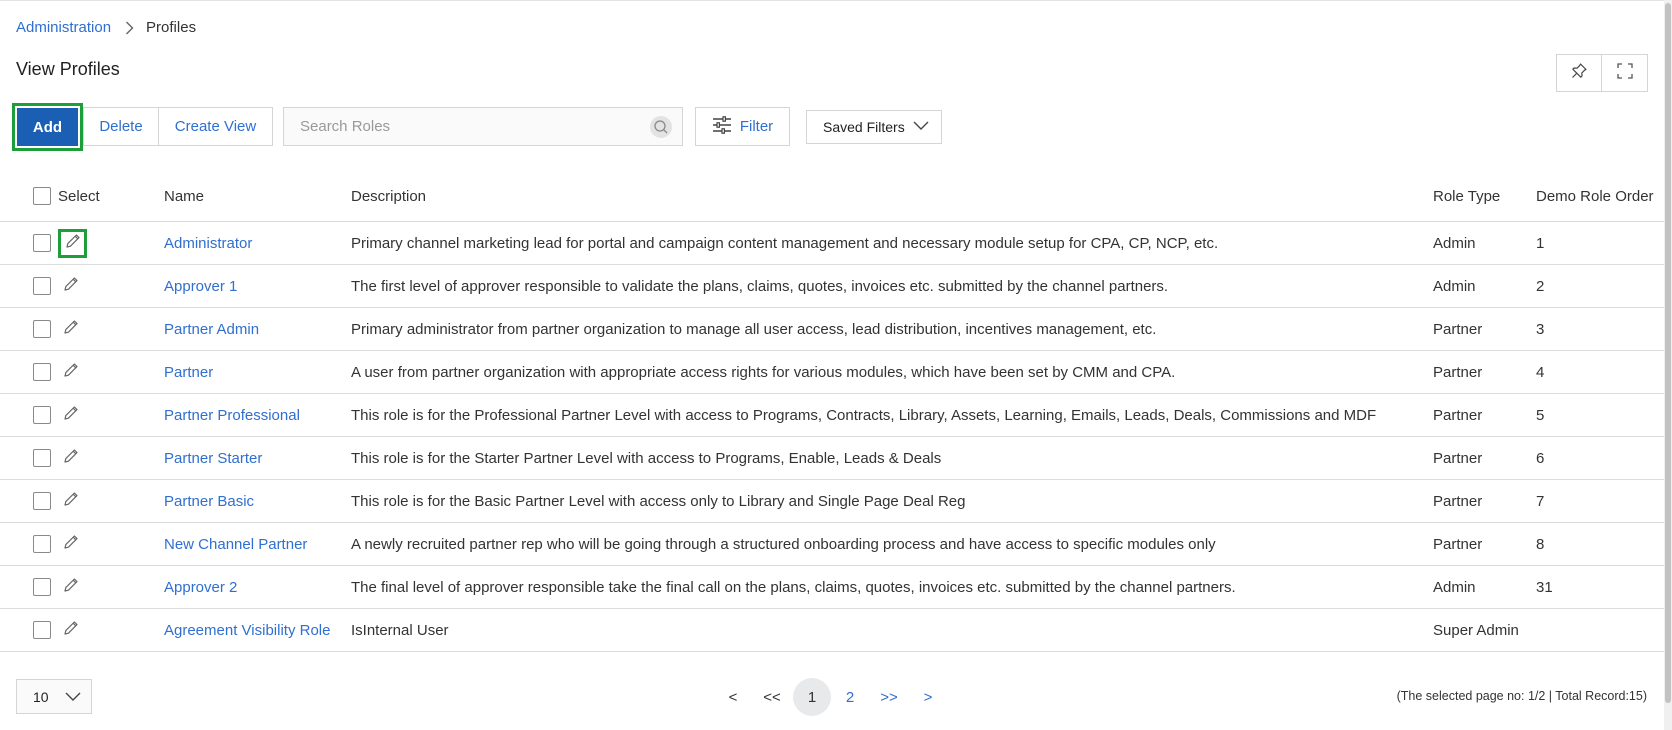  Describe the element at coordinates (1476, 630) in the screenshot. I see `row-role-type: Super Admin` at that location.